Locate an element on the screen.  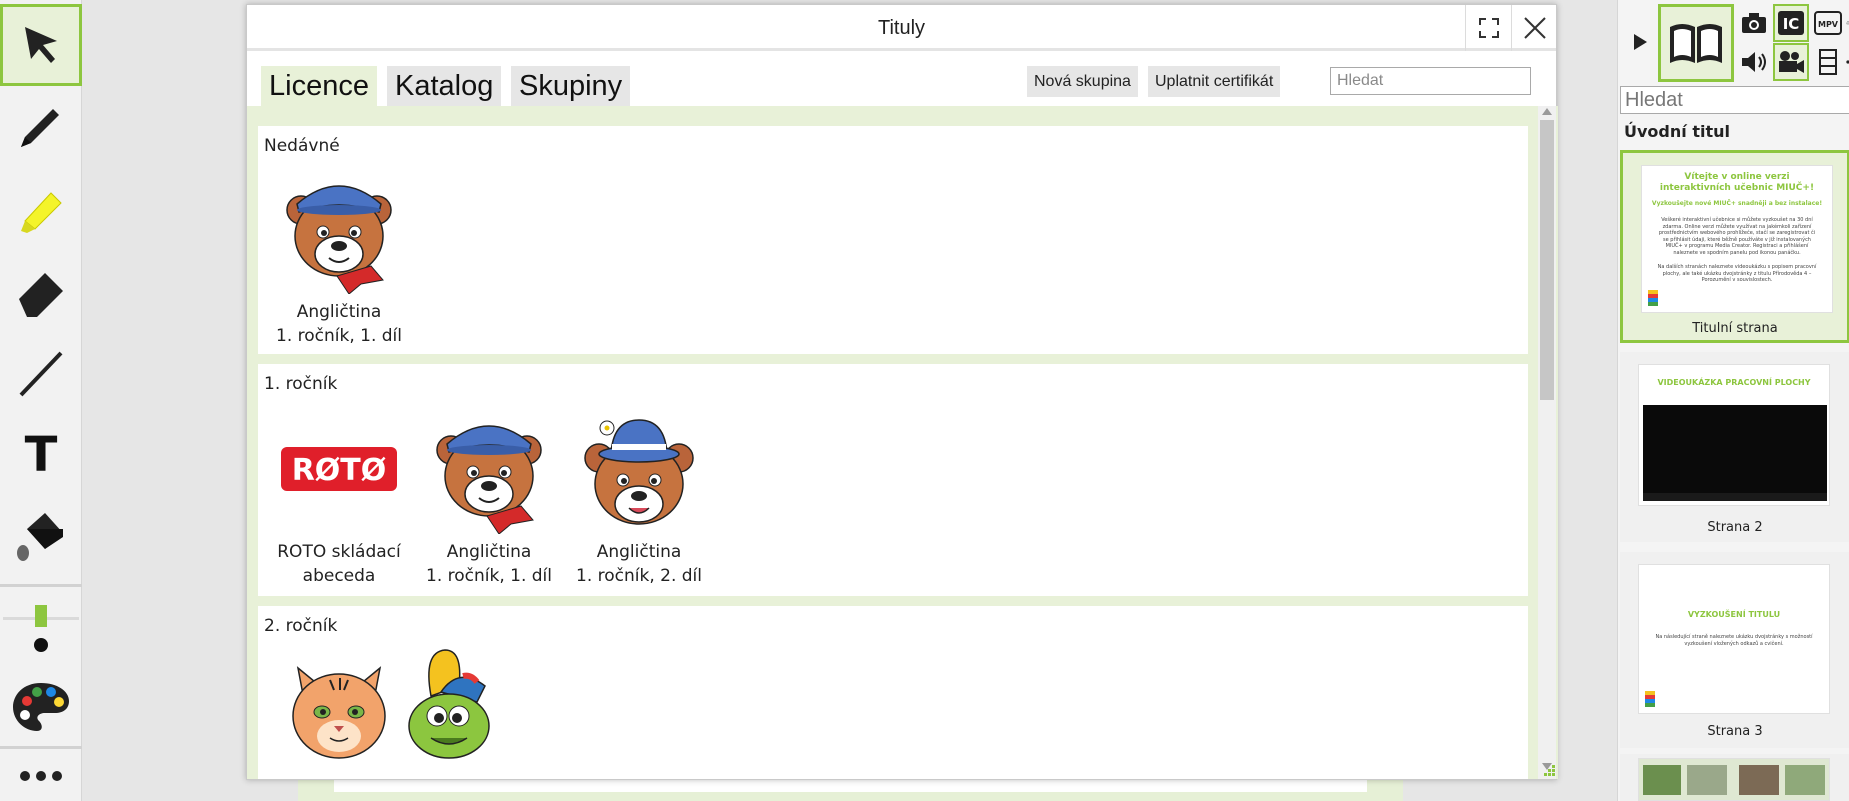
svg-text: IC is located at coordinates (1791, 24).